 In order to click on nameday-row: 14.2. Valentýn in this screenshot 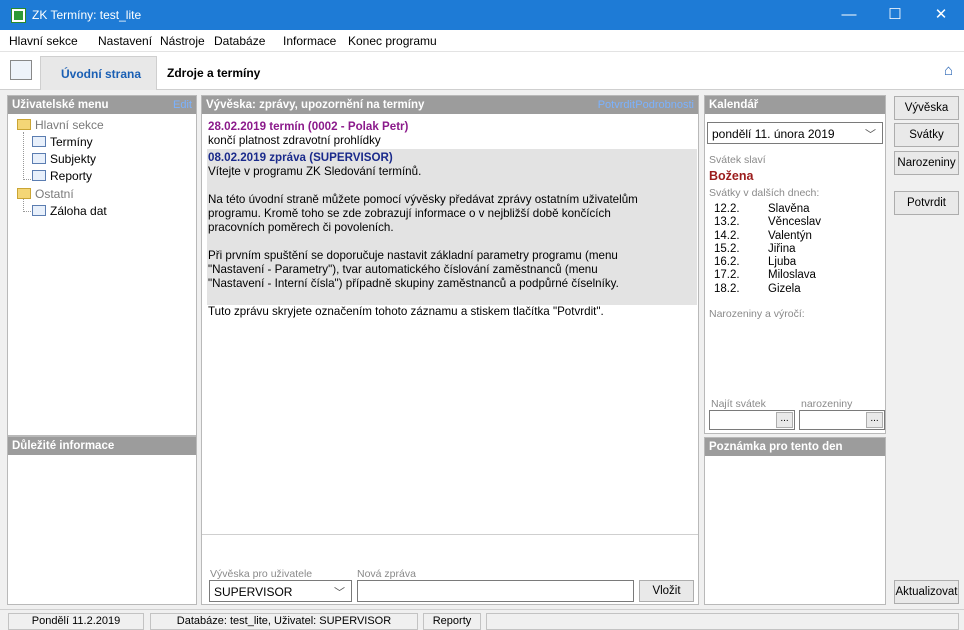, I will do `click(767, 236)`.